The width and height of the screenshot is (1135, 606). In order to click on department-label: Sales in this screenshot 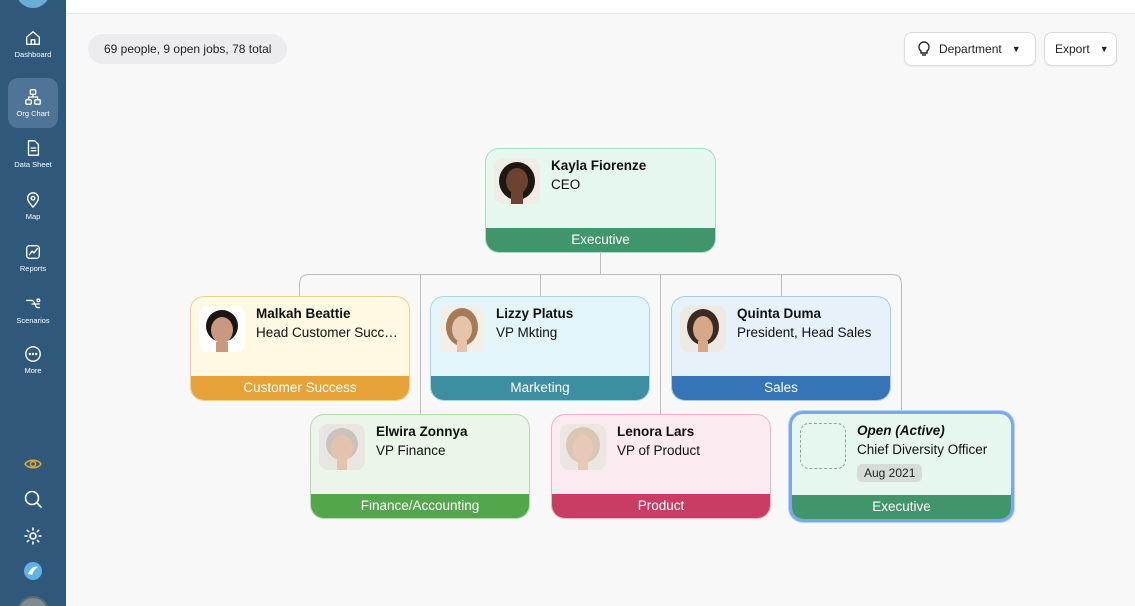, I will do `click(781, 388)`.